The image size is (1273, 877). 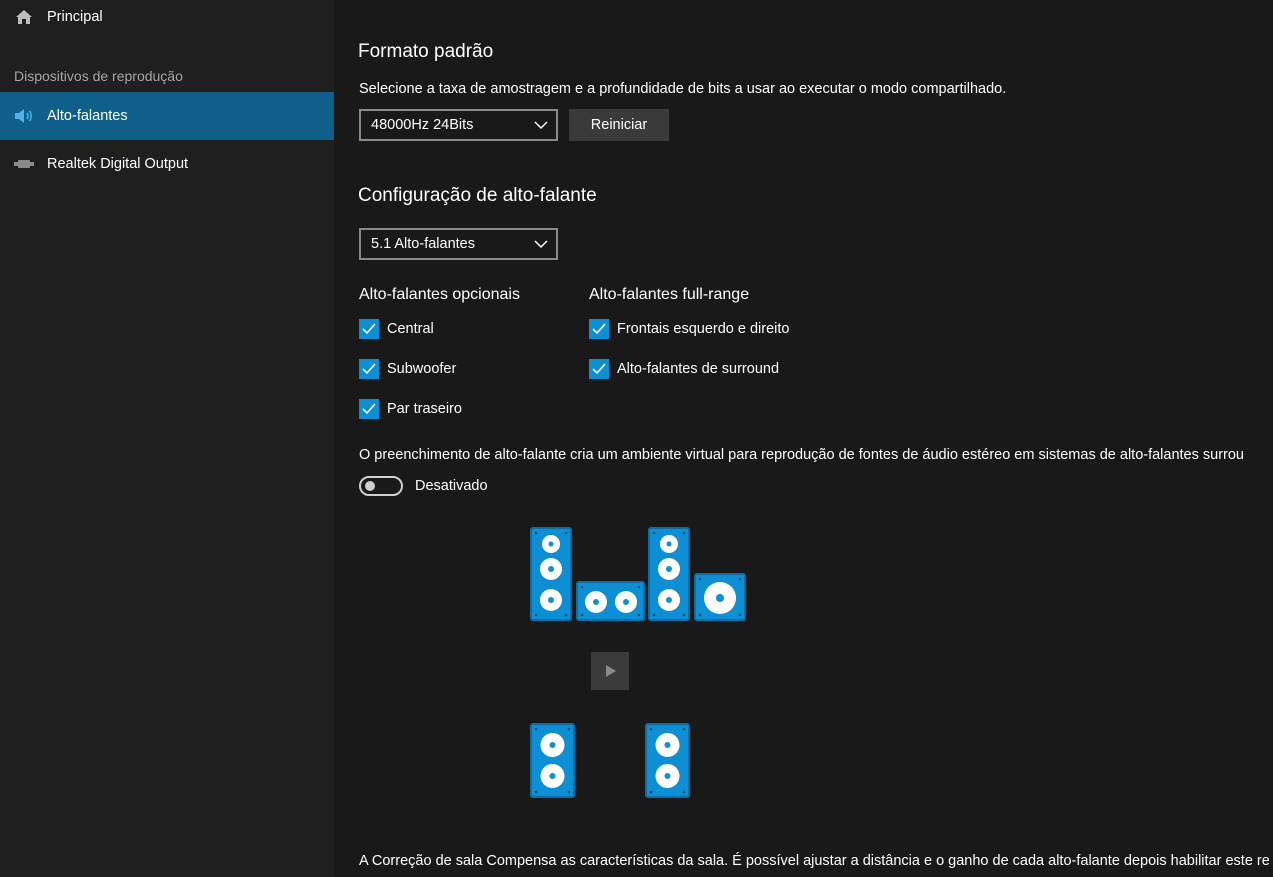 I want to click on format-dropdown-value: 48000Hz 24Bits, so click(x=422, y=125).